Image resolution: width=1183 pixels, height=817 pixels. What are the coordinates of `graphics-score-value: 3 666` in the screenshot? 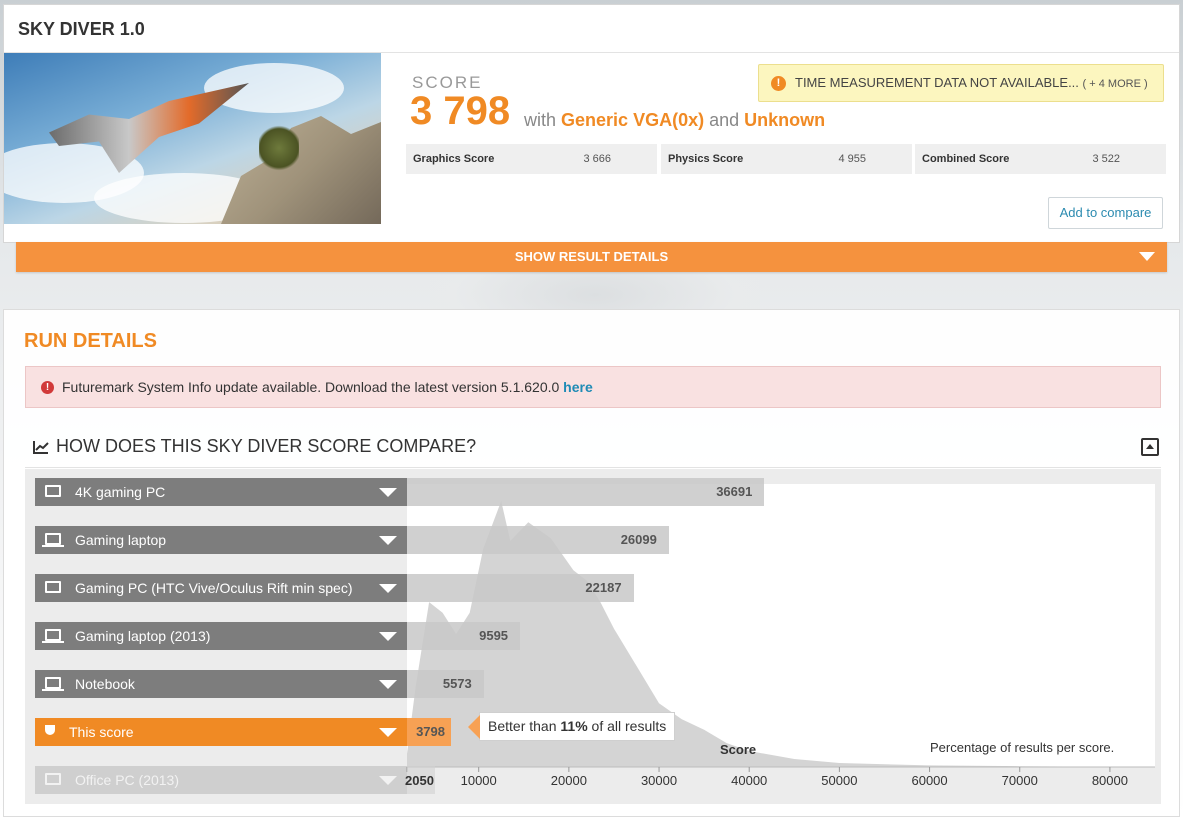 It's located at (597, 159).